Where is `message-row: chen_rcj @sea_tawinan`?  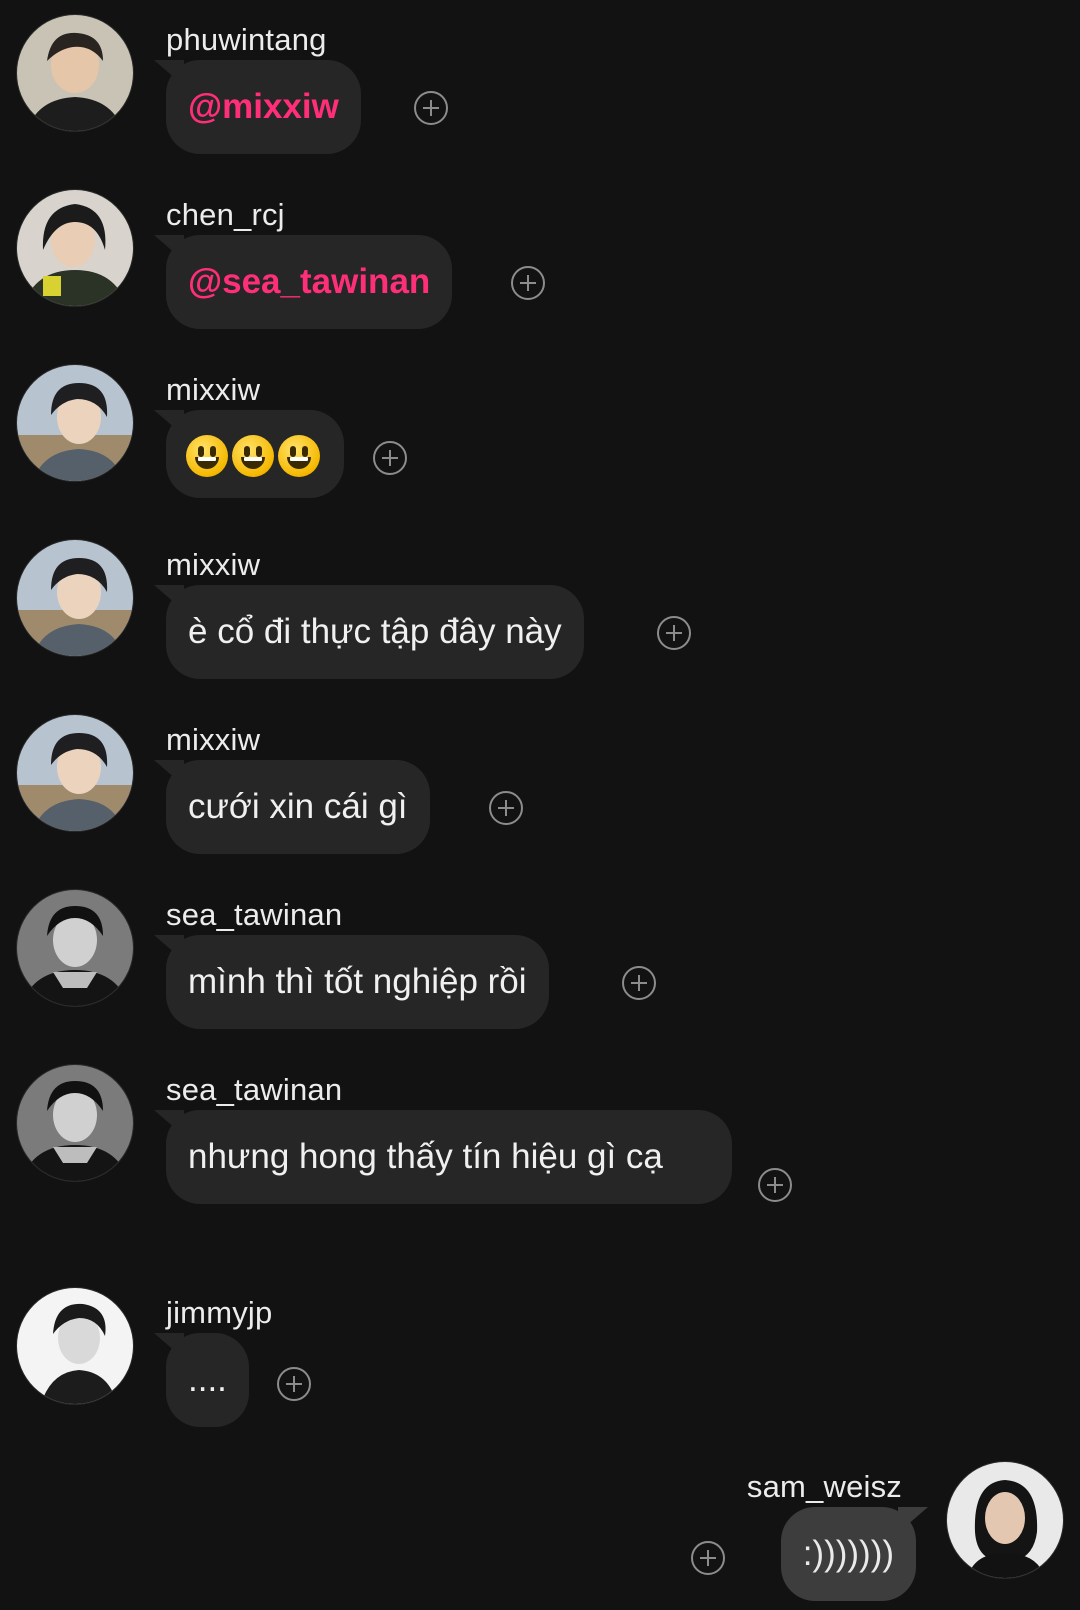
message-row: chen_rcj @sea_tawinan is located at coordinates (540, 259).